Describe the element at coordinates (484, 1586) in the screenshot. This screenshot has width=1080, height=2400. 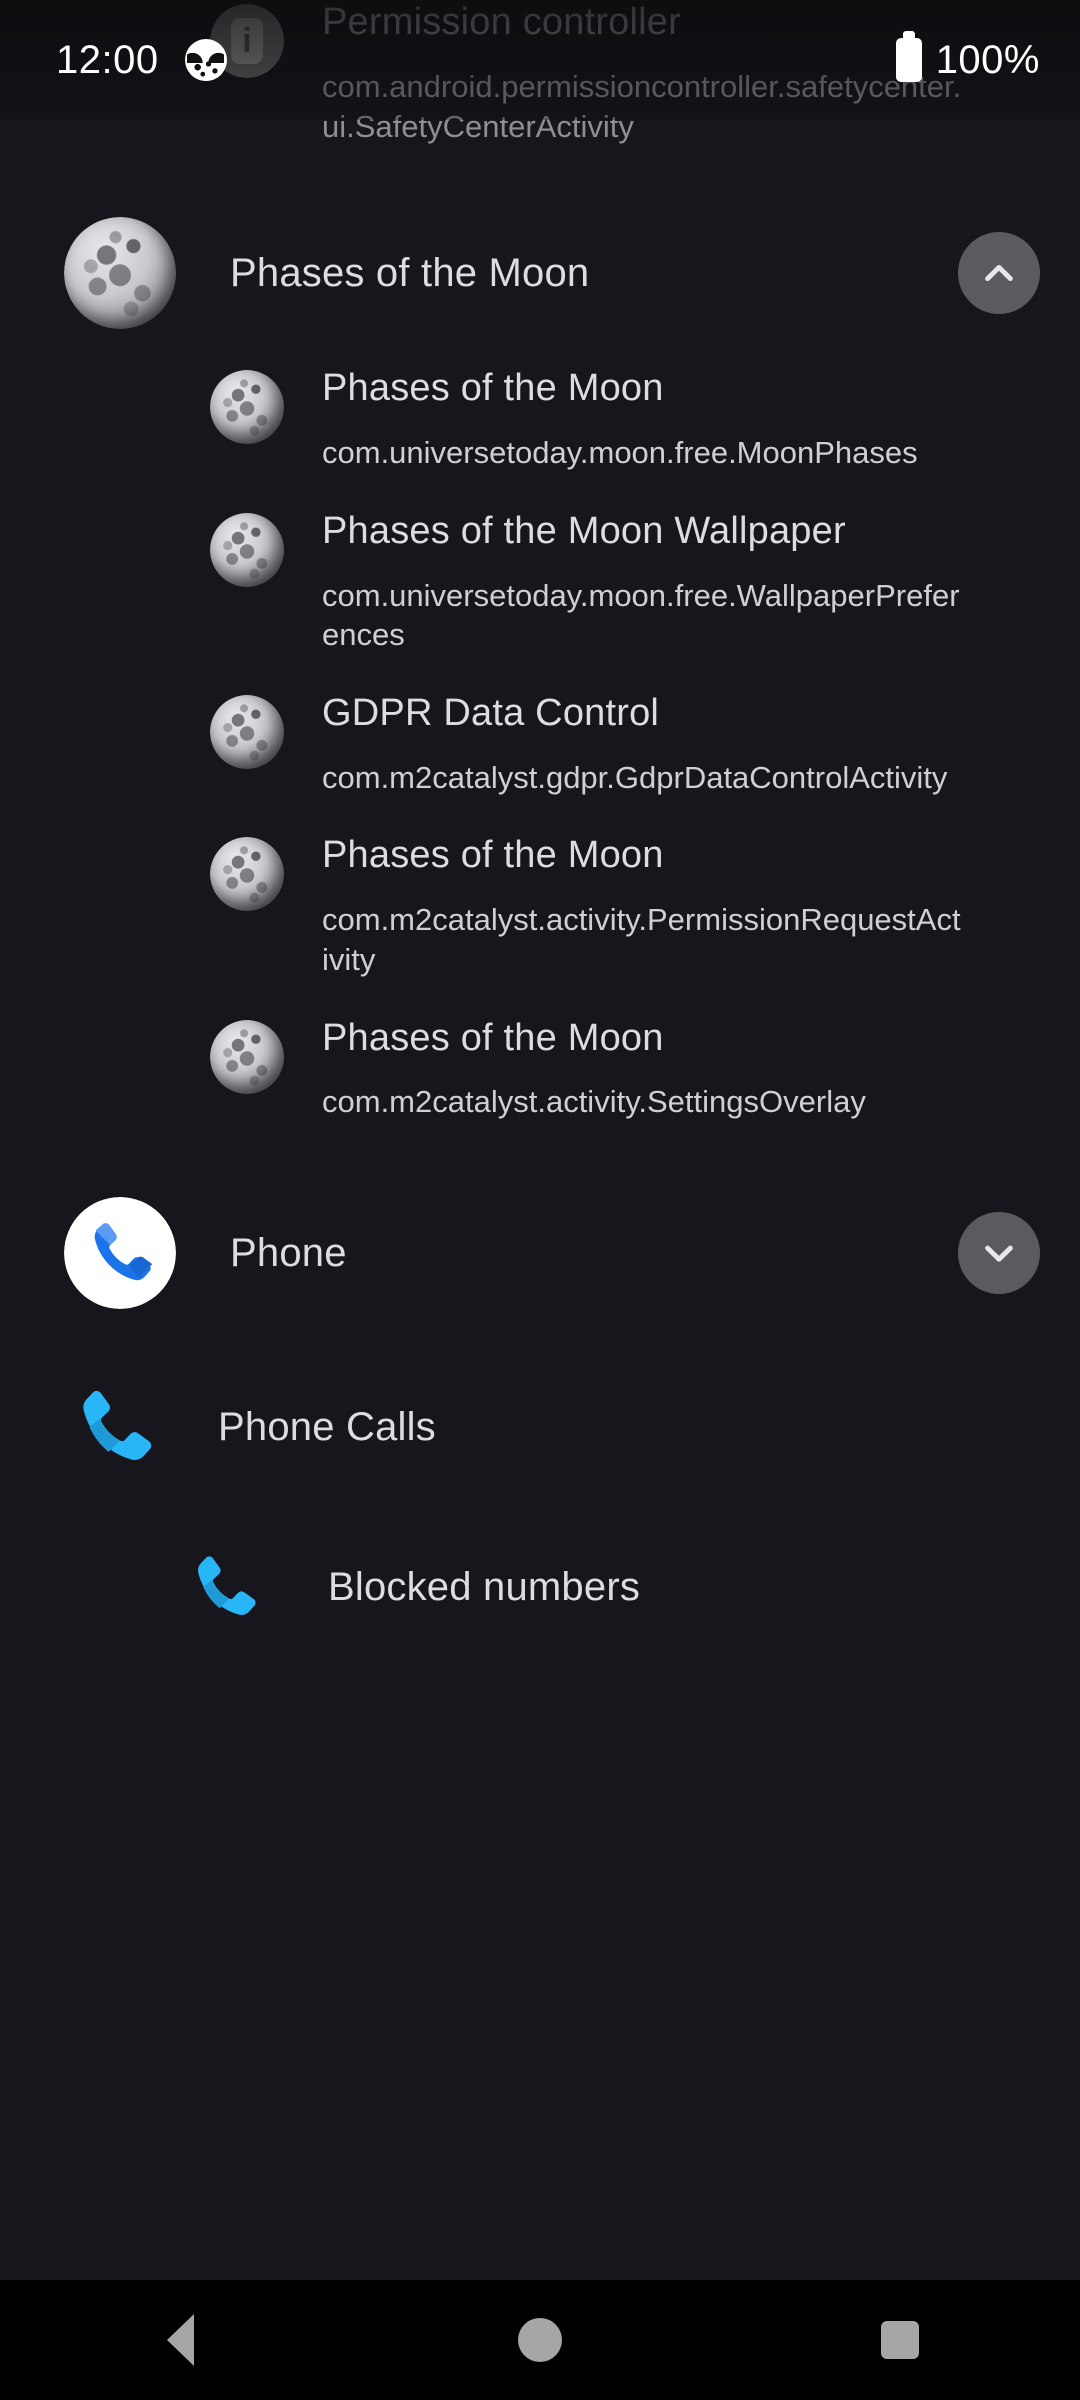
I see `list-item-label: Blocked numbers` at that location.